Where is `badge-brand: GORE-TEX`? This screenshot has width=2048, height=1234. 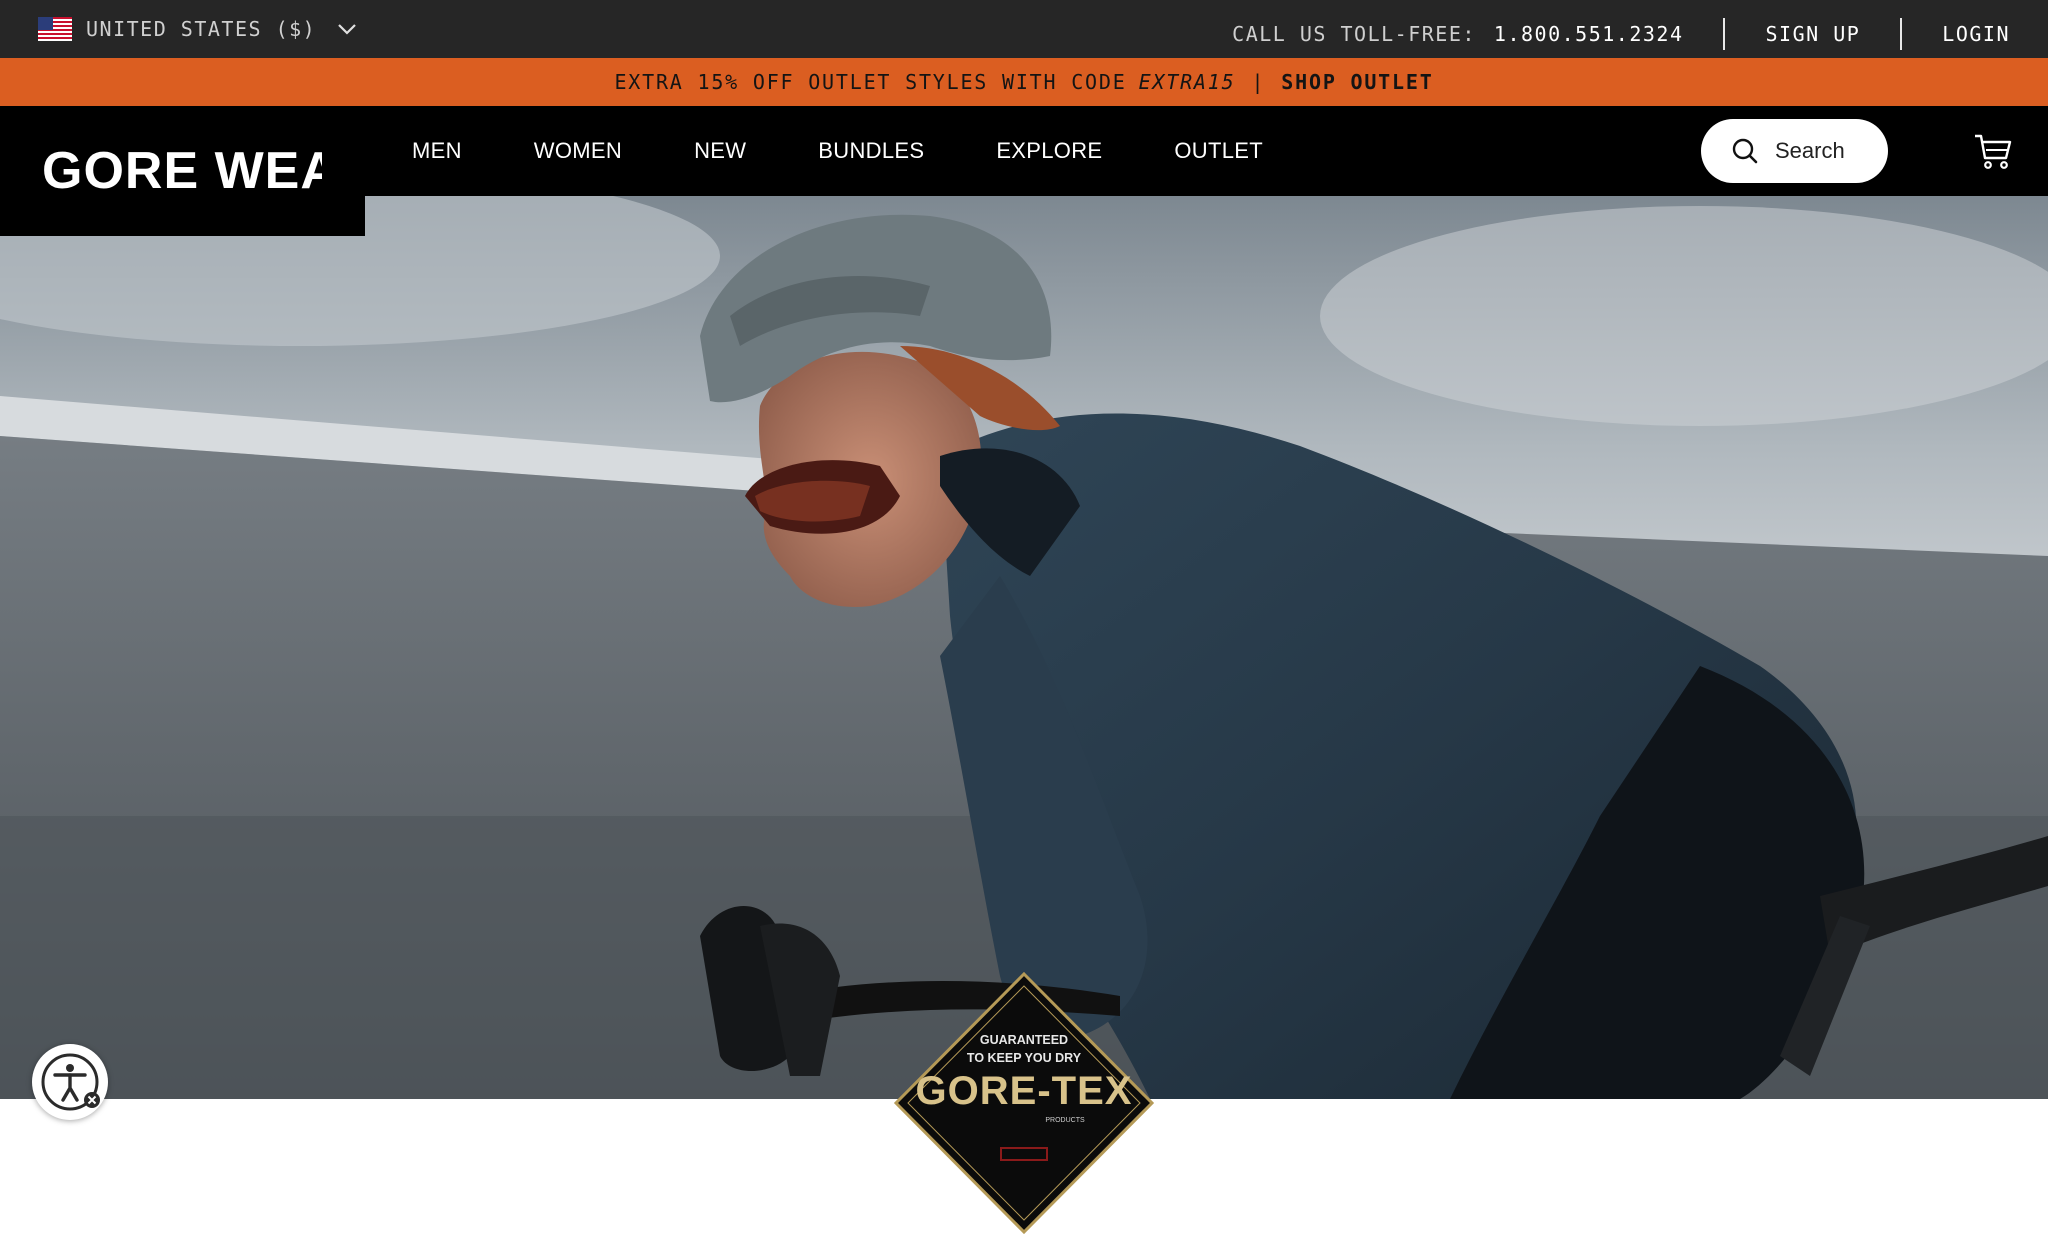 badge-brand: GORE-TEX is located at coordinates (1024, 1091).